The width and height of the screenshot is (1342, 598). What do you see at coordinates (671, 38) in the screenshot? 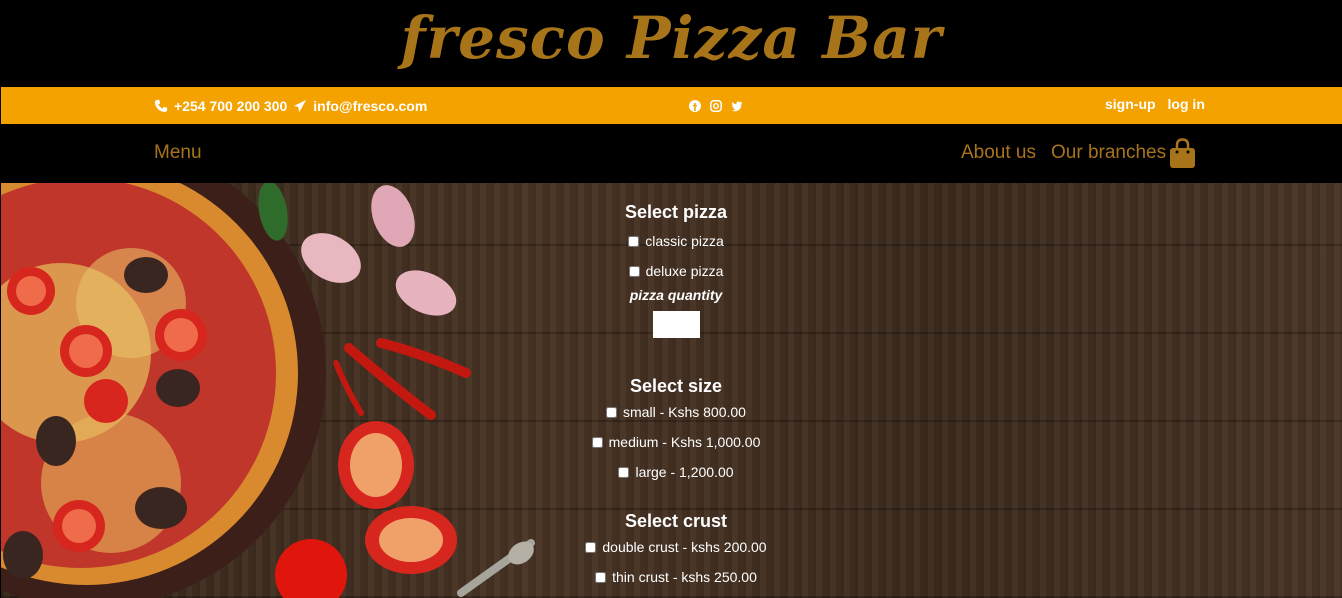
I see `brand-title: fresco Pizza Bar` at bounding box center [671, 38].